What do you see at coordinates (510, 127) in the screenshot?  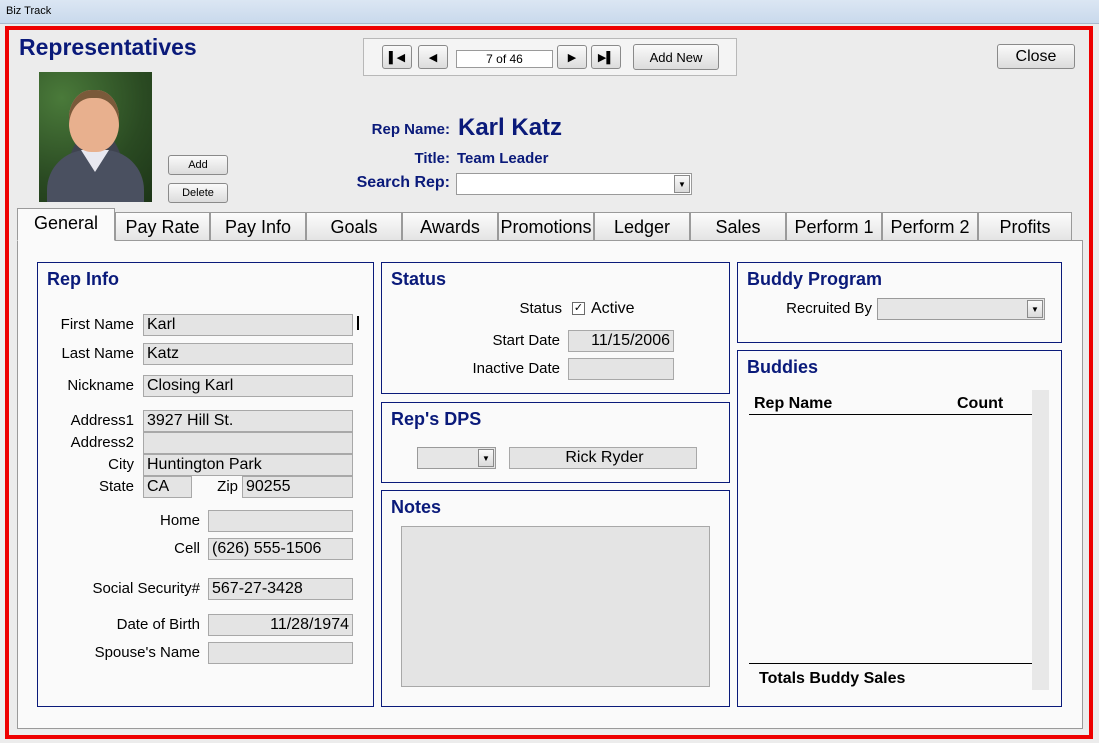 I see `rep-name-value: Karl Katz` at bounding box center [510, 127].